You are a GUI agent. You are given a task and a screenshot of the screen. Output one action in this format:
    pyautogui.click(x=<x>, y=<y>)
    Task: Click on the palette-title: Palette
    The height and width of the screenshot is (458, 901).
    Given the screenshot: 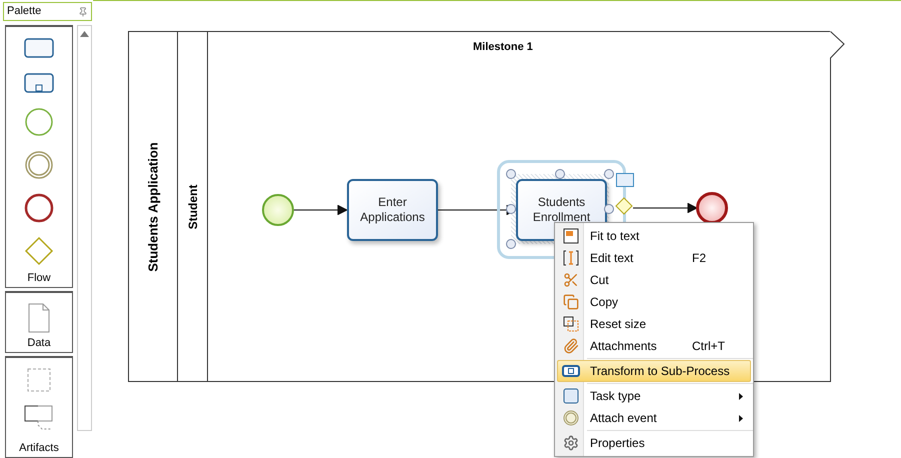 What is the action you would take?
    pyautogui.click(x=24, y=12)
    